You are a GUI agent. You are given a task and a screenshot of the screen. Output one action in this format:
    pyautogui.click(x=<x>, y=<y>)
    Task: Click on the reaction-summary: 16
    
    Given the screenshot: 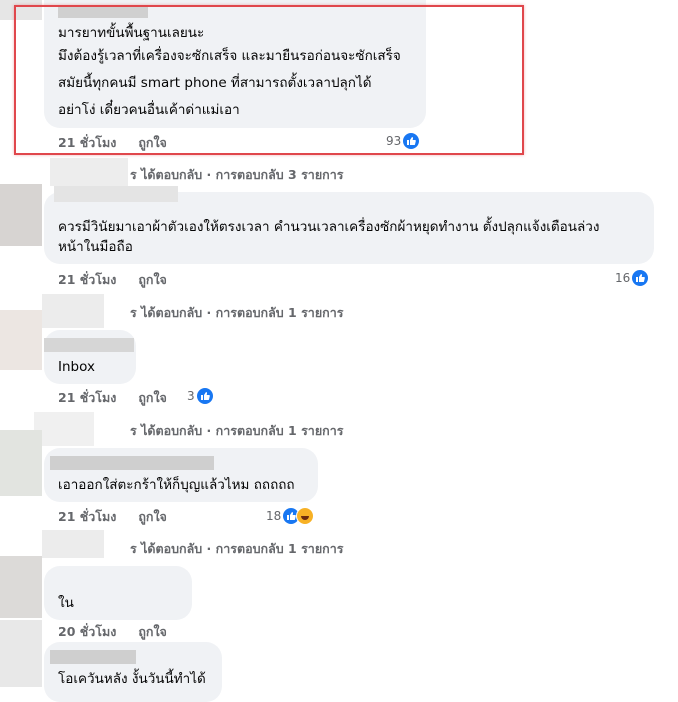 What is the action you would take?
    pyautogui.click(x=632, y=278)
    